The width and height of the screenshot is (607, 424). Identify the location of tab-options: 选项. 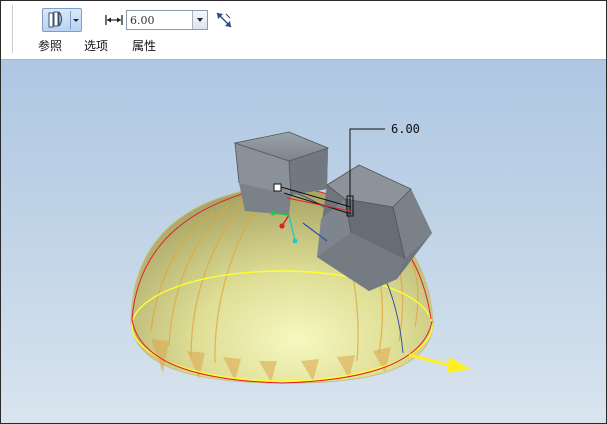
(96, 46).